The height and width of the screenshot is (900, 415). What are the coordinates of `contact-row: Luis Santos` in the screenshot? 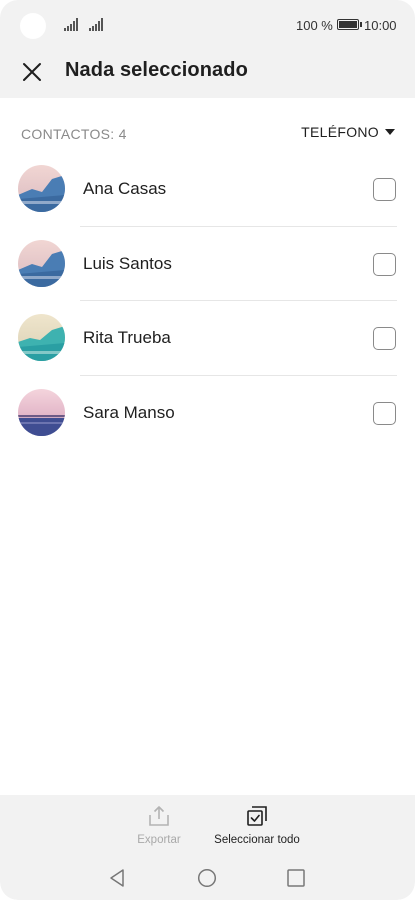 It's located at (207, 264).